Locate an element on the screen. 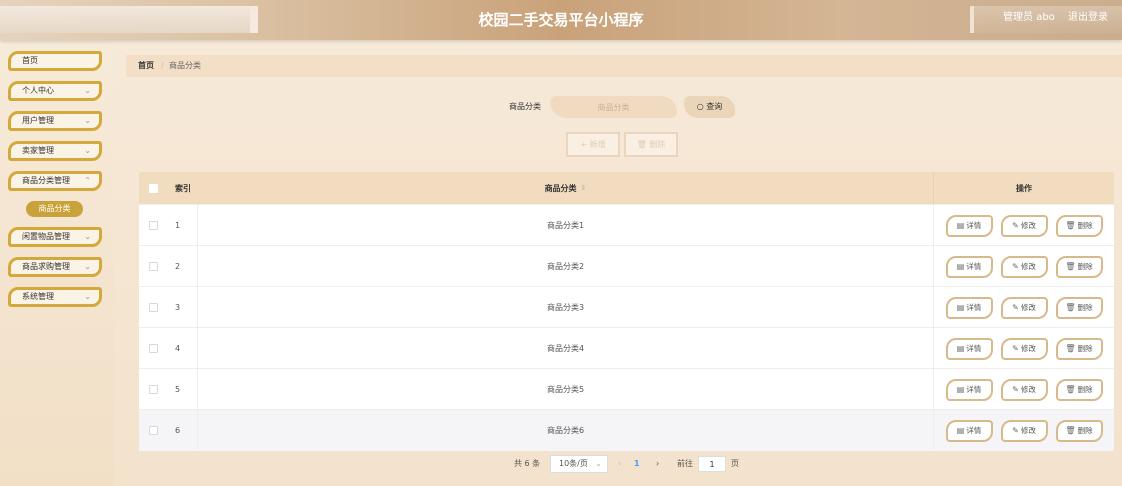  row-index: 4 is located at coordinates (182, 348).